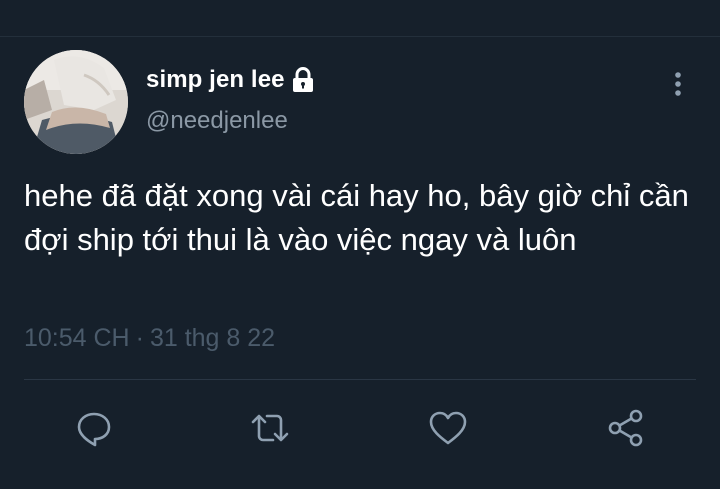  What do you see at coordinates (360, 379) in the screenshot?
I see `actions-divider` at bounding box center [360, 379].